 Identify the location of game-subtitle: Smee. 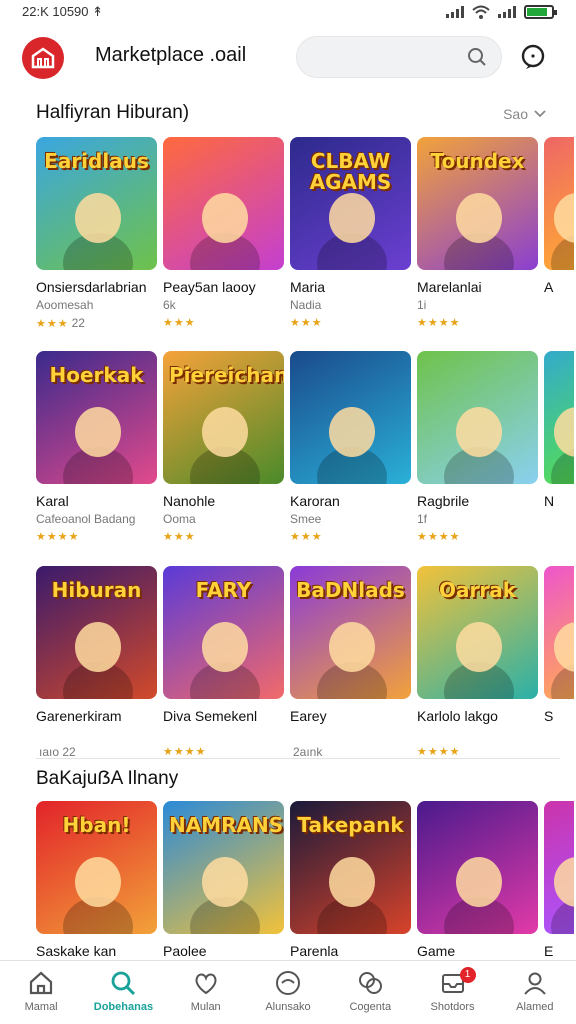
(306, 519).